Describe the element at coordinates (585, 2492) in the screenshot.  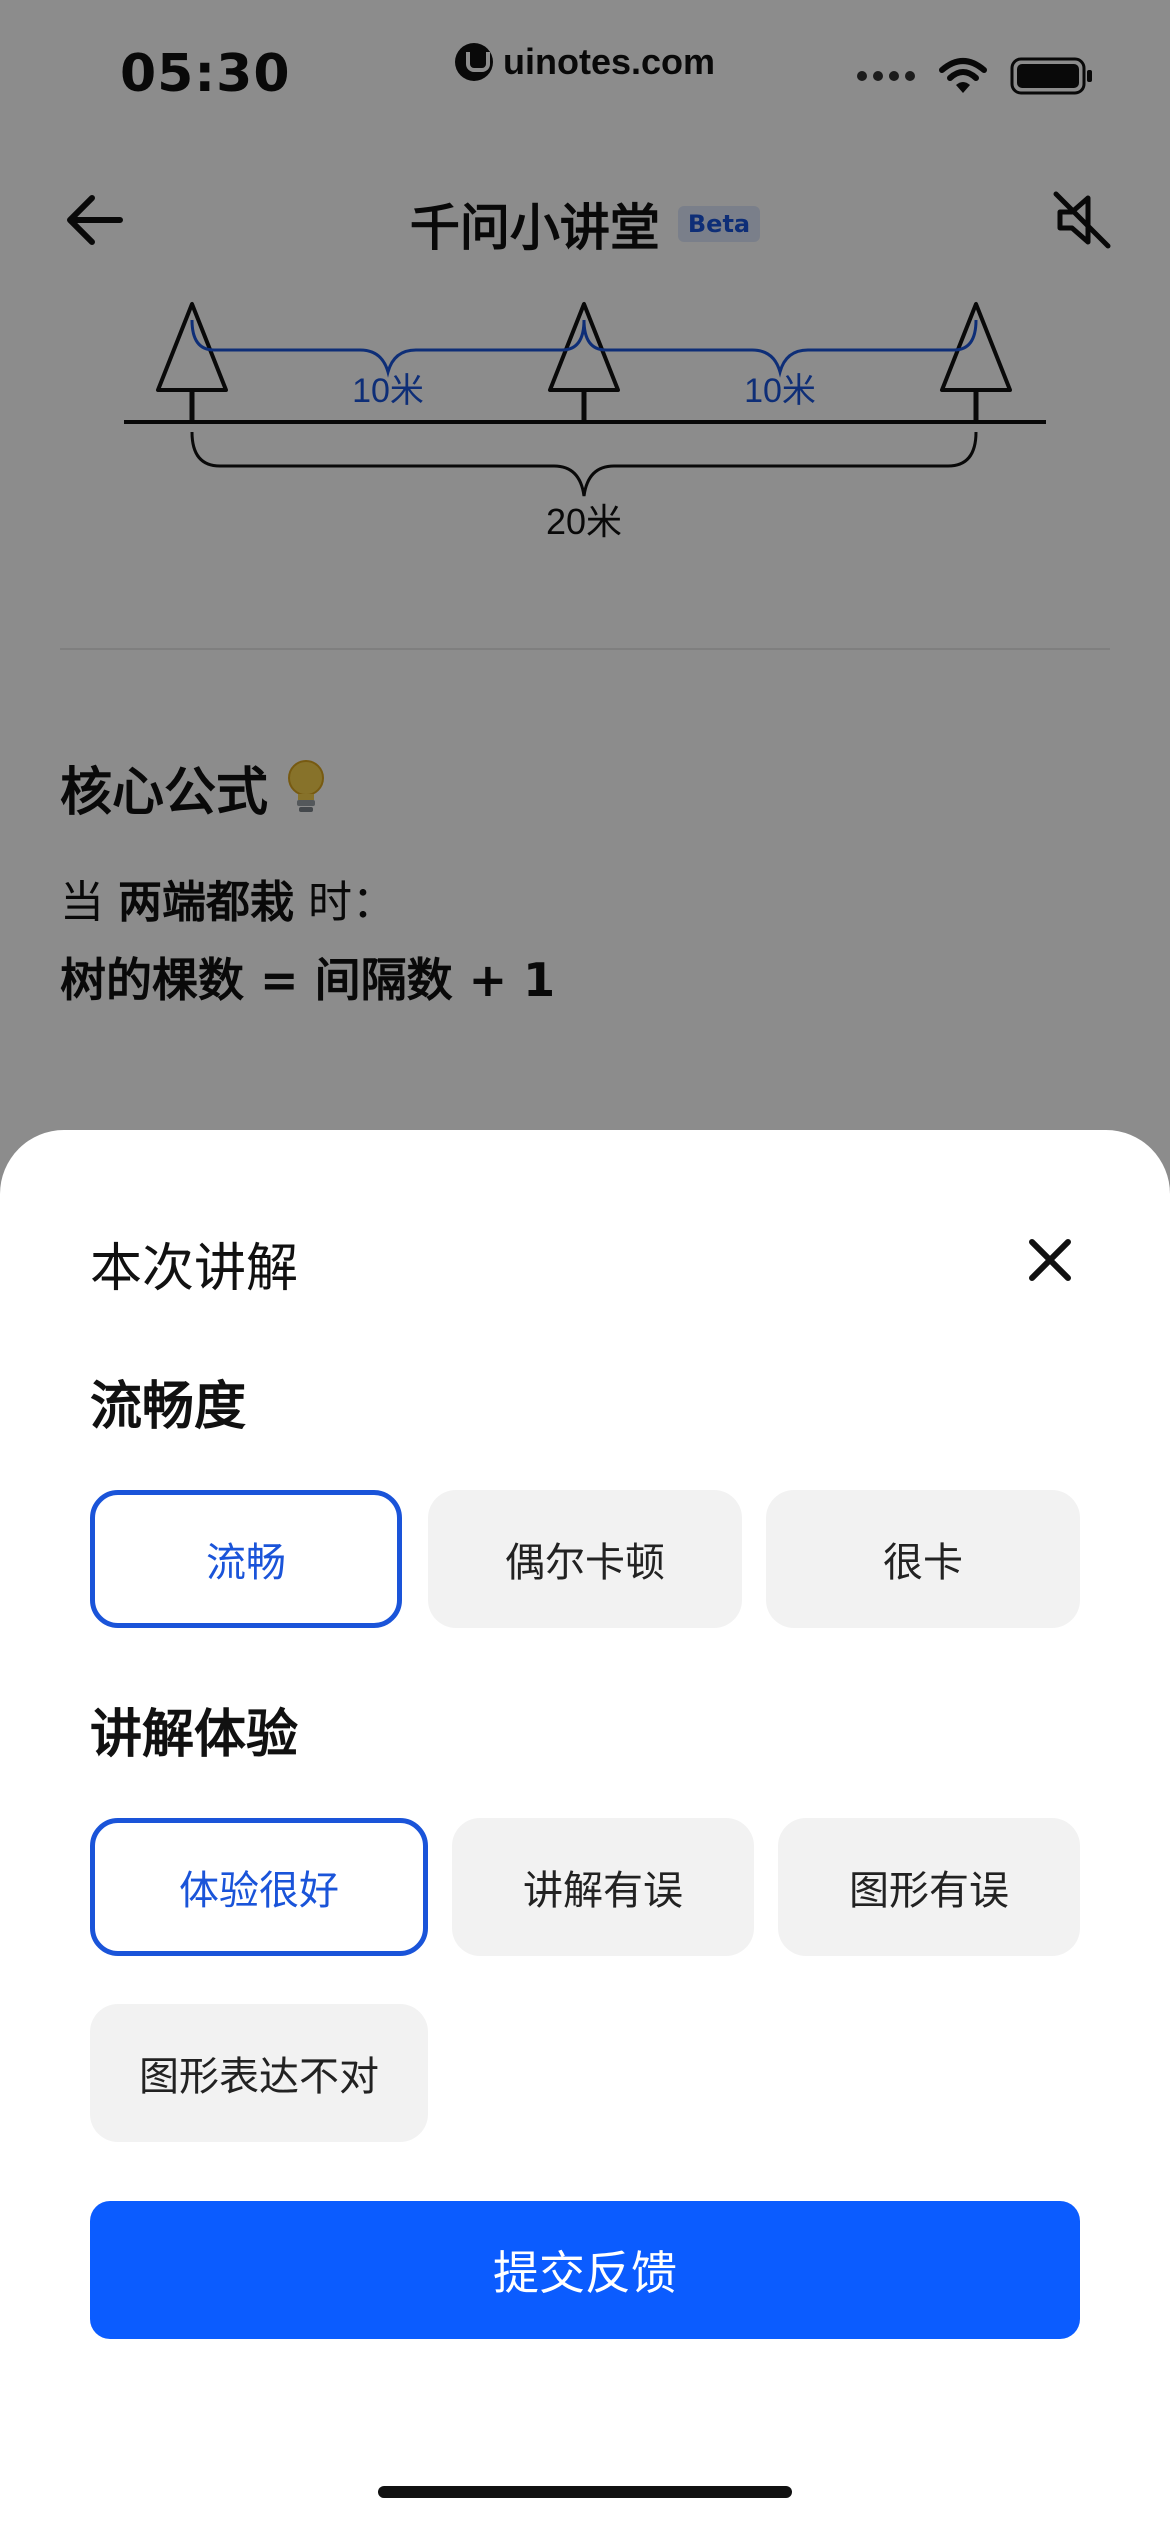
I see `home-indicator` at that location.